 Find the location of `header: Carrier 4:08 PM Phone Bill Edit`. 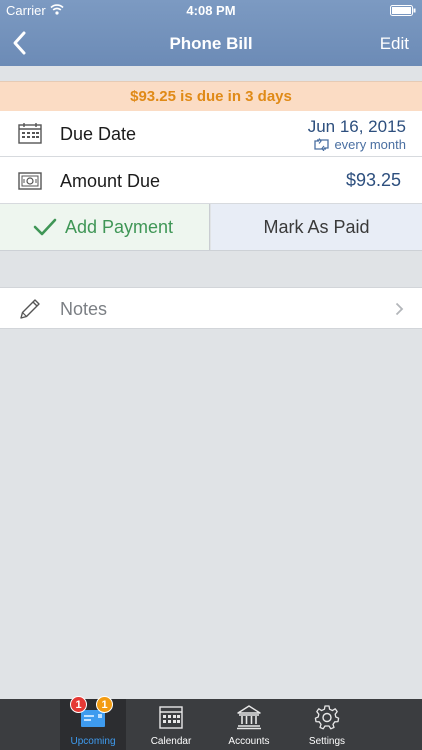

header: Carrier 4:08 PM Phone Bill Edit is located at coordinates (211, 33).